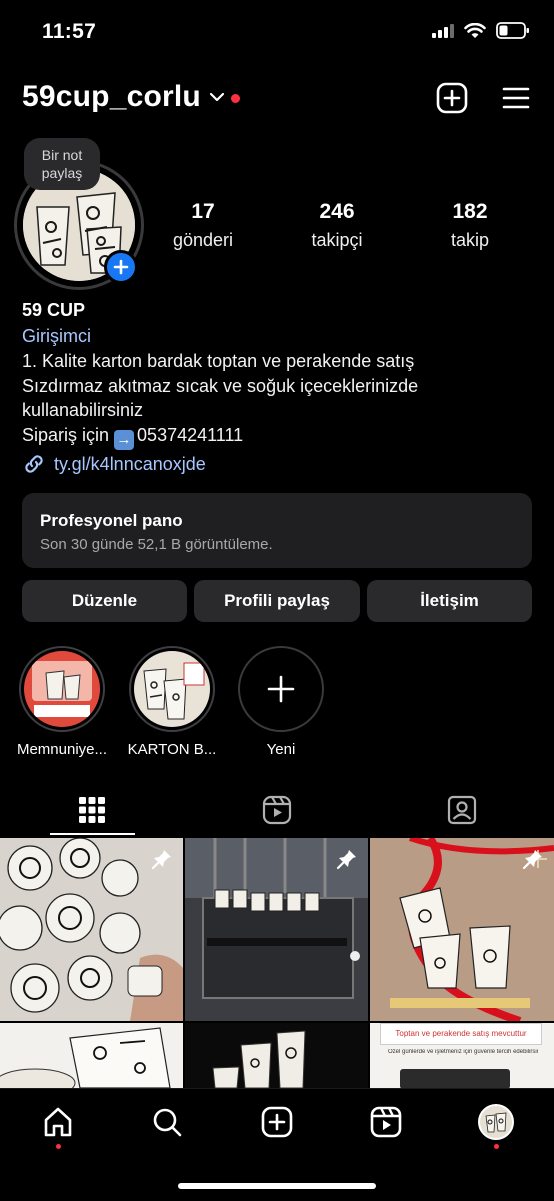 Image resolution: width=554 pixels, height=1201 pixels. What do you see at coordinates (277, 1186) in the screenshot?
I see `home-indicator` at bounding box center [277, 1186].